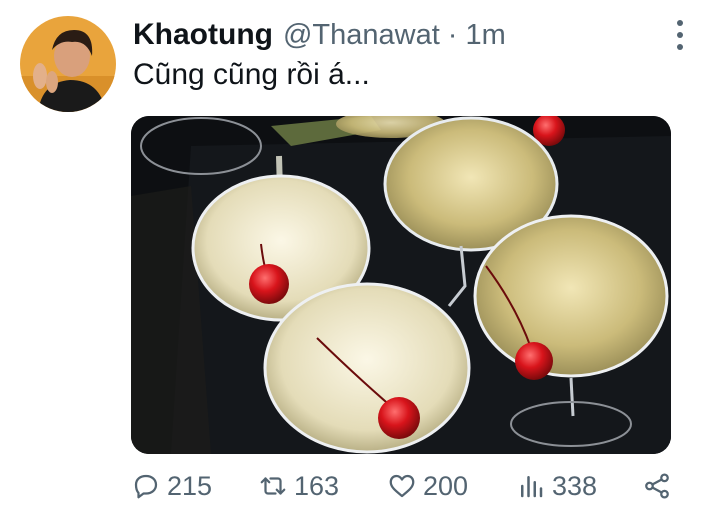  I want to click on tweet-header: Khaotung @Thanawat · 1m, so click(319, 36).